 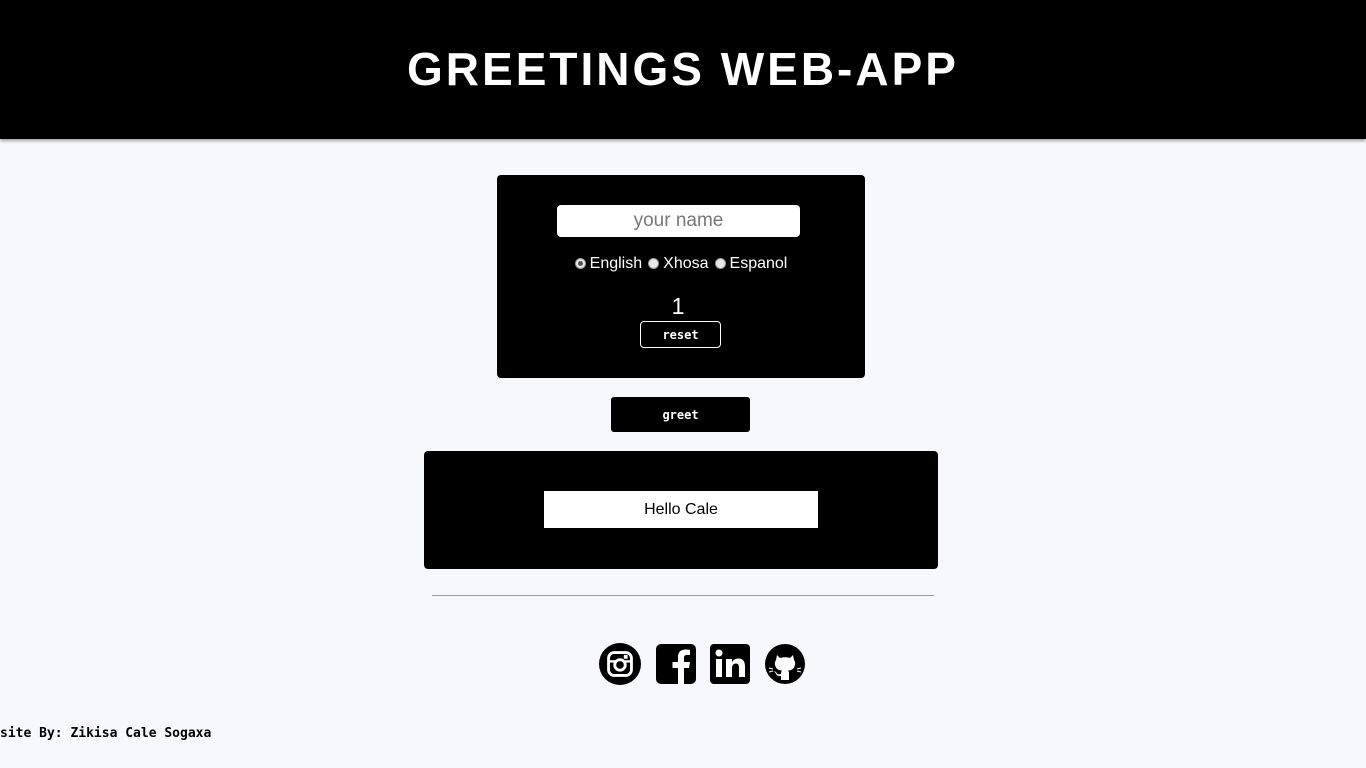 I want to click on reset-button: reset, so click(x=680, y=334).